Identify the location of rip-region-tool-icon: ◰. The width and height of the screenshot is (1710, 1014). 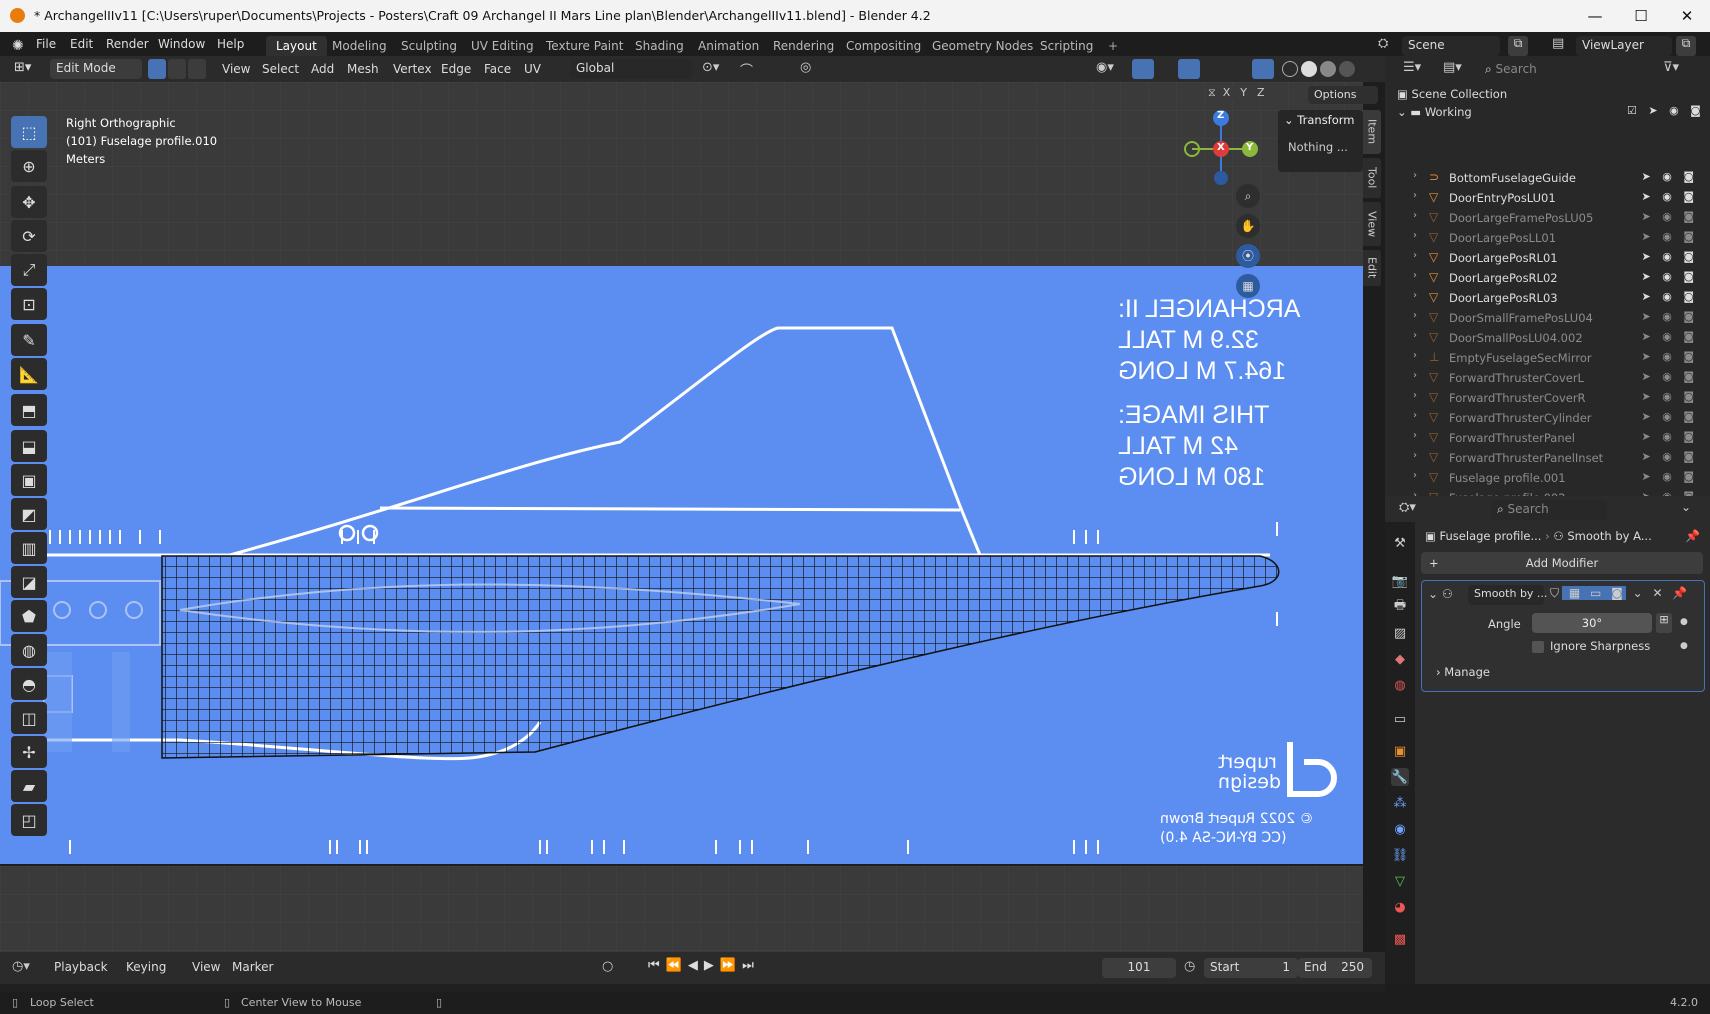
(29, 820).